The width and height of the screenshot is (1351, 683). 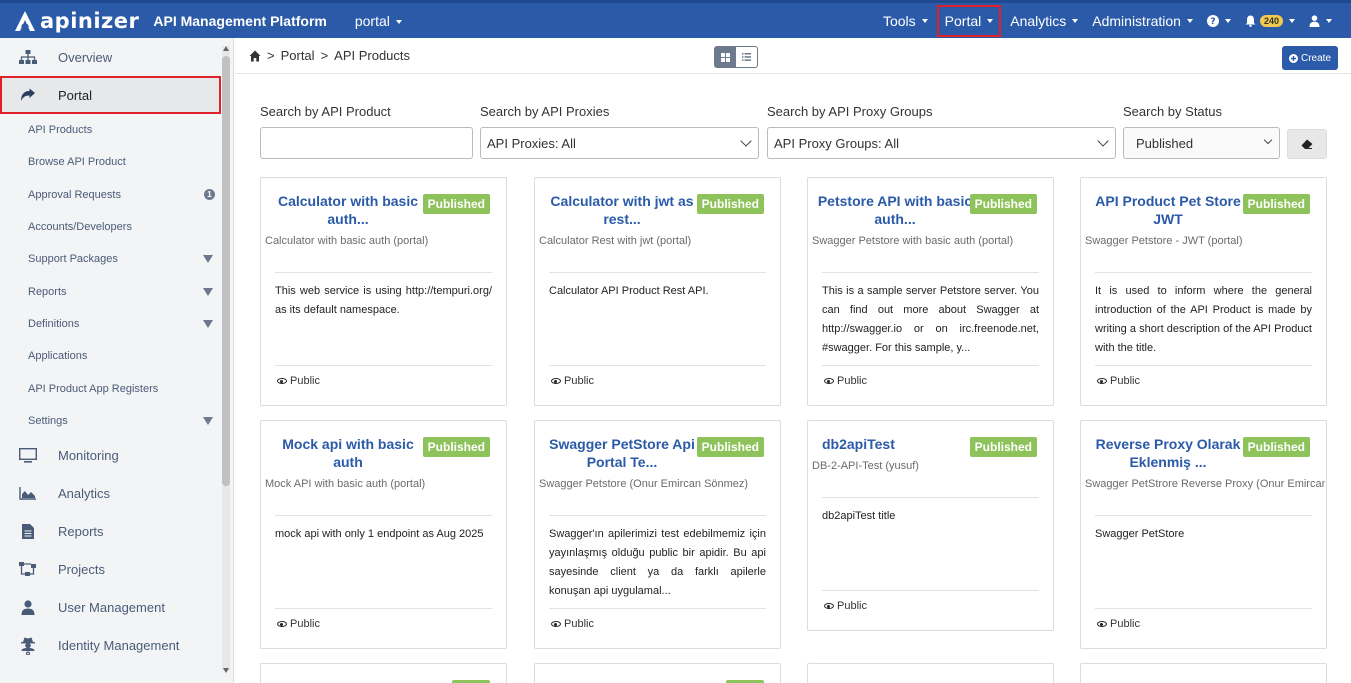 What do you see at coordinates (1320, 20) in the screenshot?
I see `user-menu` at bounding box center [1320, 20].